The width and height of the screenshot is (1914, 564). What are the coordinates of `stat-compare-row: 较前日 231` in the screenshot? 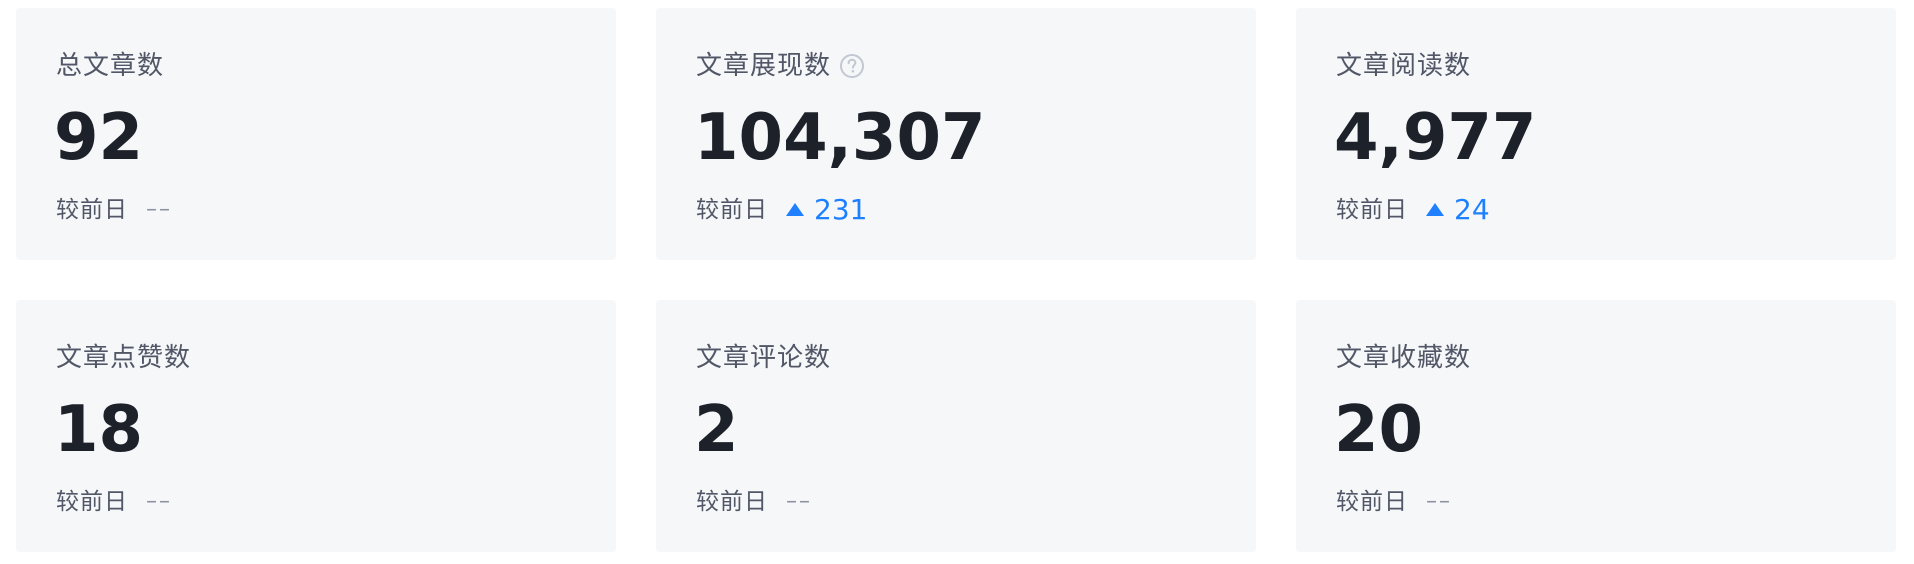 It's located at (781, 210).